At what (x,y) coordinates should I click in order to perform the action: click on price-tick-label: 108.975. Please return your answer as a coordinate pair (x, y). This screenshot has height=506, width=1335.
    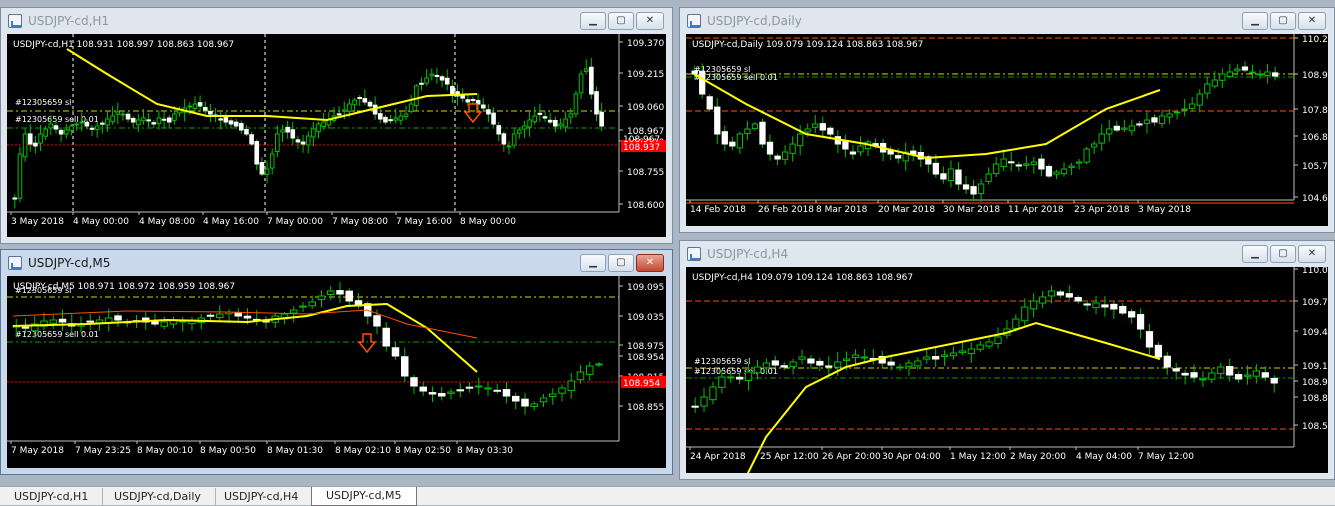
    Looking at the image, I should click on (645, 347).